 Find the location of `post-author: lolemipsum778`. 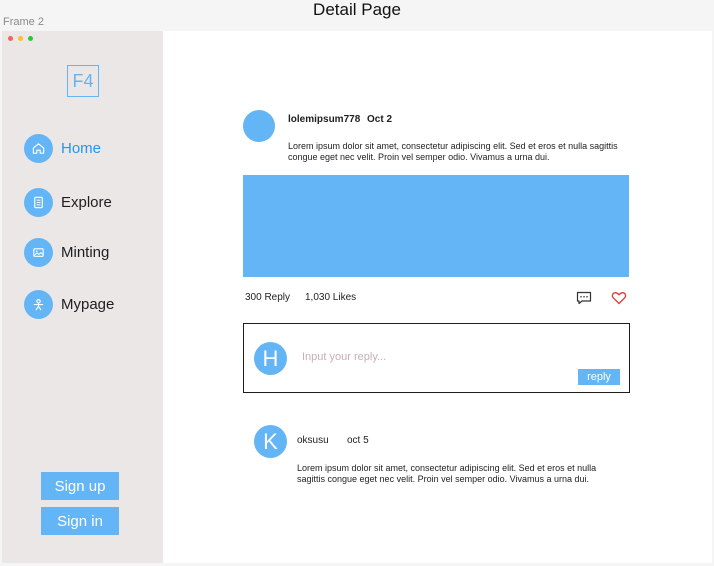

post-author: lolemipsum778 is located at coordinates (324, 119).